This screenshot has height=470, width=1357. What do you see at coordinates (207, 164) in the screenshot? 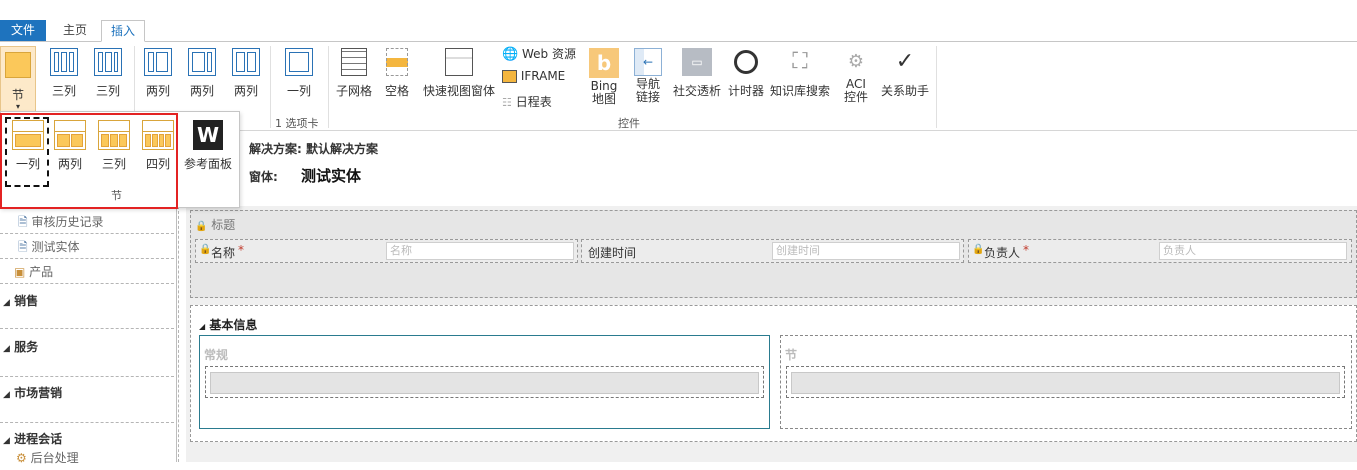
I see `option-label: 参考面板` at bounding box center [207, 164].